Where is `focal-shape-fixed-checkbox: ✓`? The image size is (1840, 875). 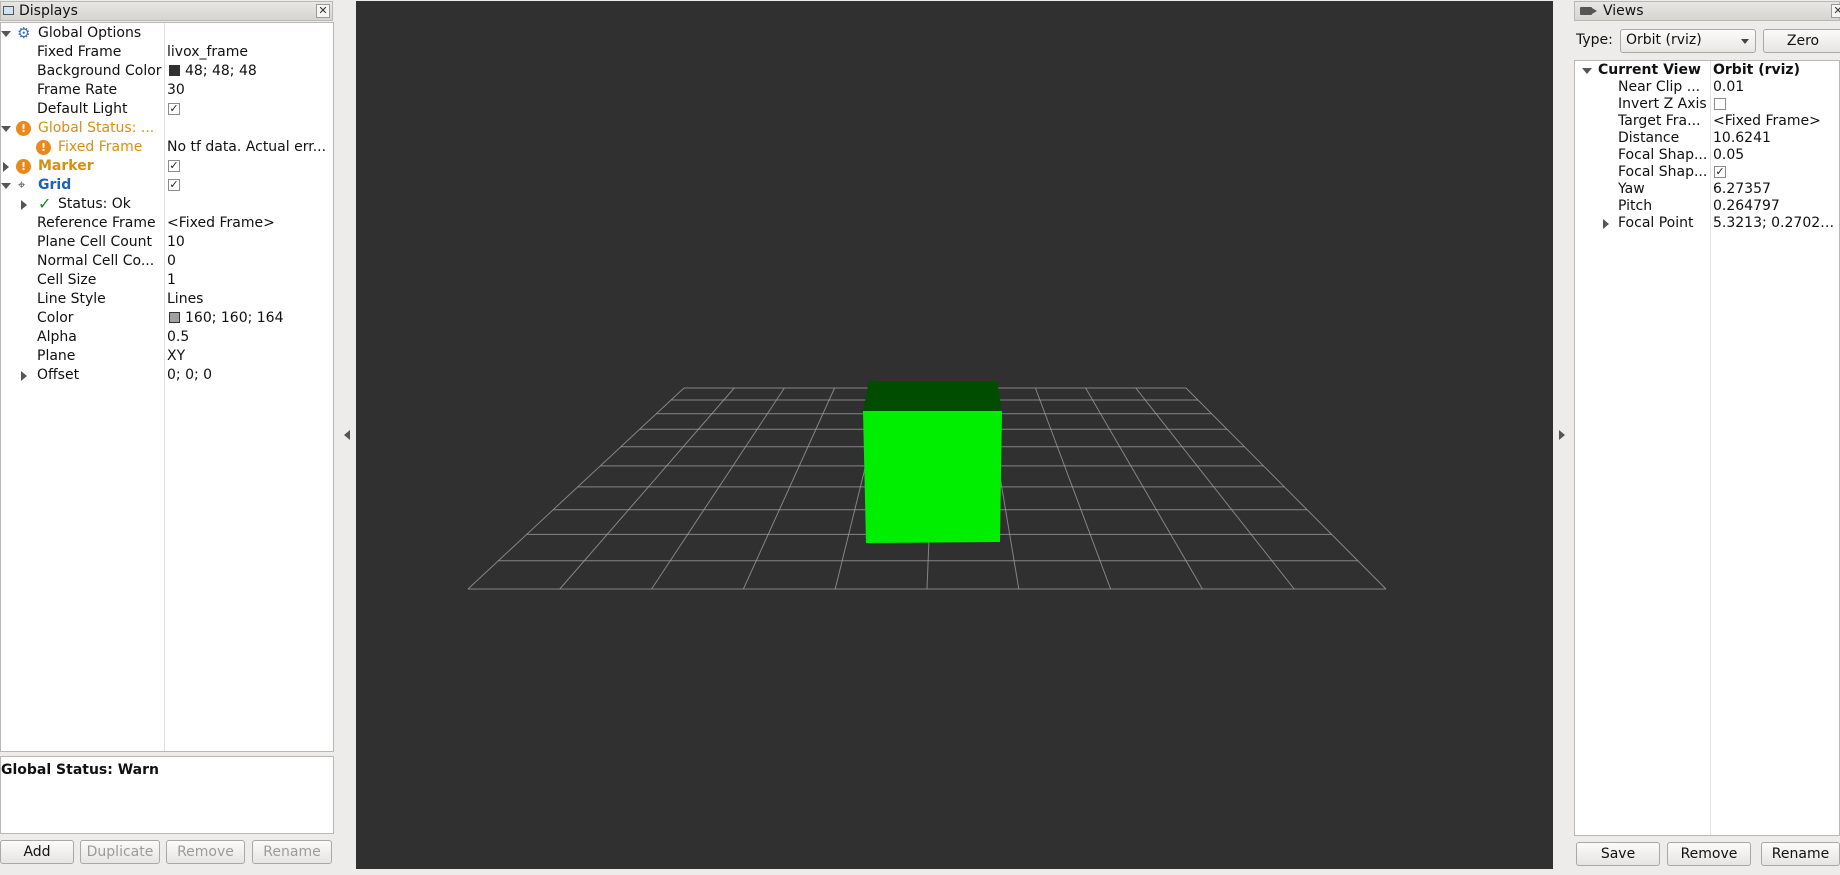
focal-shape-fixed-checkbox: ✓ is located at coordinates (1720, 172).